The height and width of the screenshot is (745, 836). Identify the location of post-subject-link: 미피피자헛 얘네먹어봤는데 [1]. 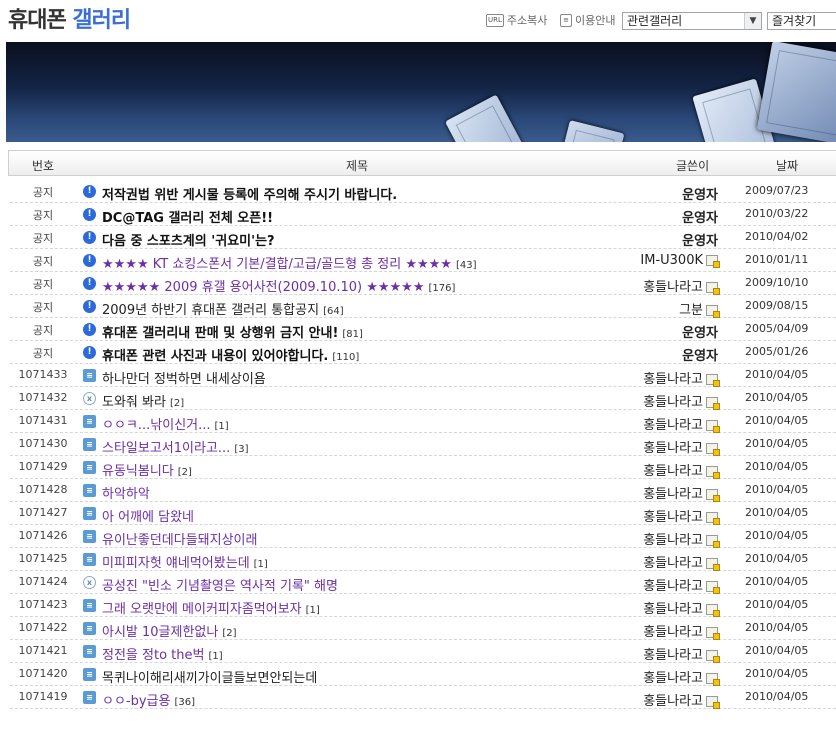
(185, 561).